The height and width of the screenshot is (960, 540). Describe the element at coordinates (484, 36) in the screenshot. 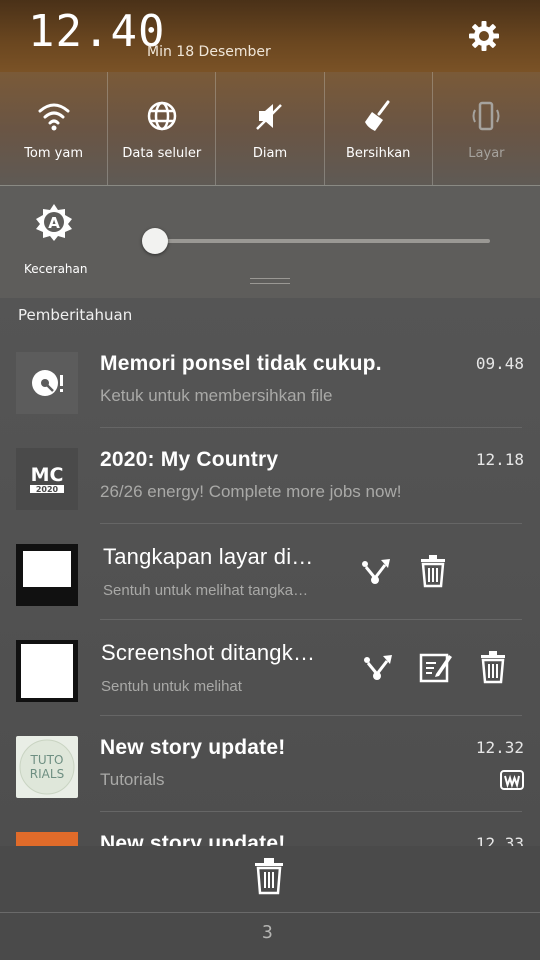

I see `settings-gear-icon` at that location.